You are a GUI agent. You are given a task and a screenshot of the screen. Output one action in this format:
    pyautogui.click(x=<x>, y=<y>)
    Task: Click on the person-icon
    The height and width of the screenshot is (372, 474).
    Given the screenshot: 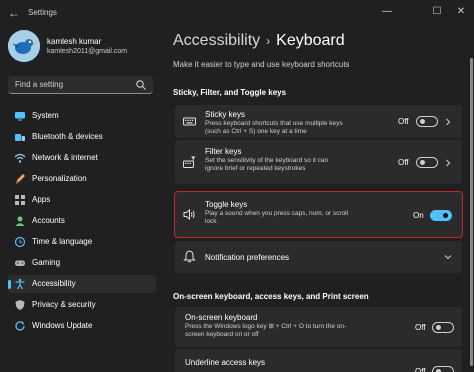 What is the action you would take?
    pyautogui.click(x=20, y=221)
    